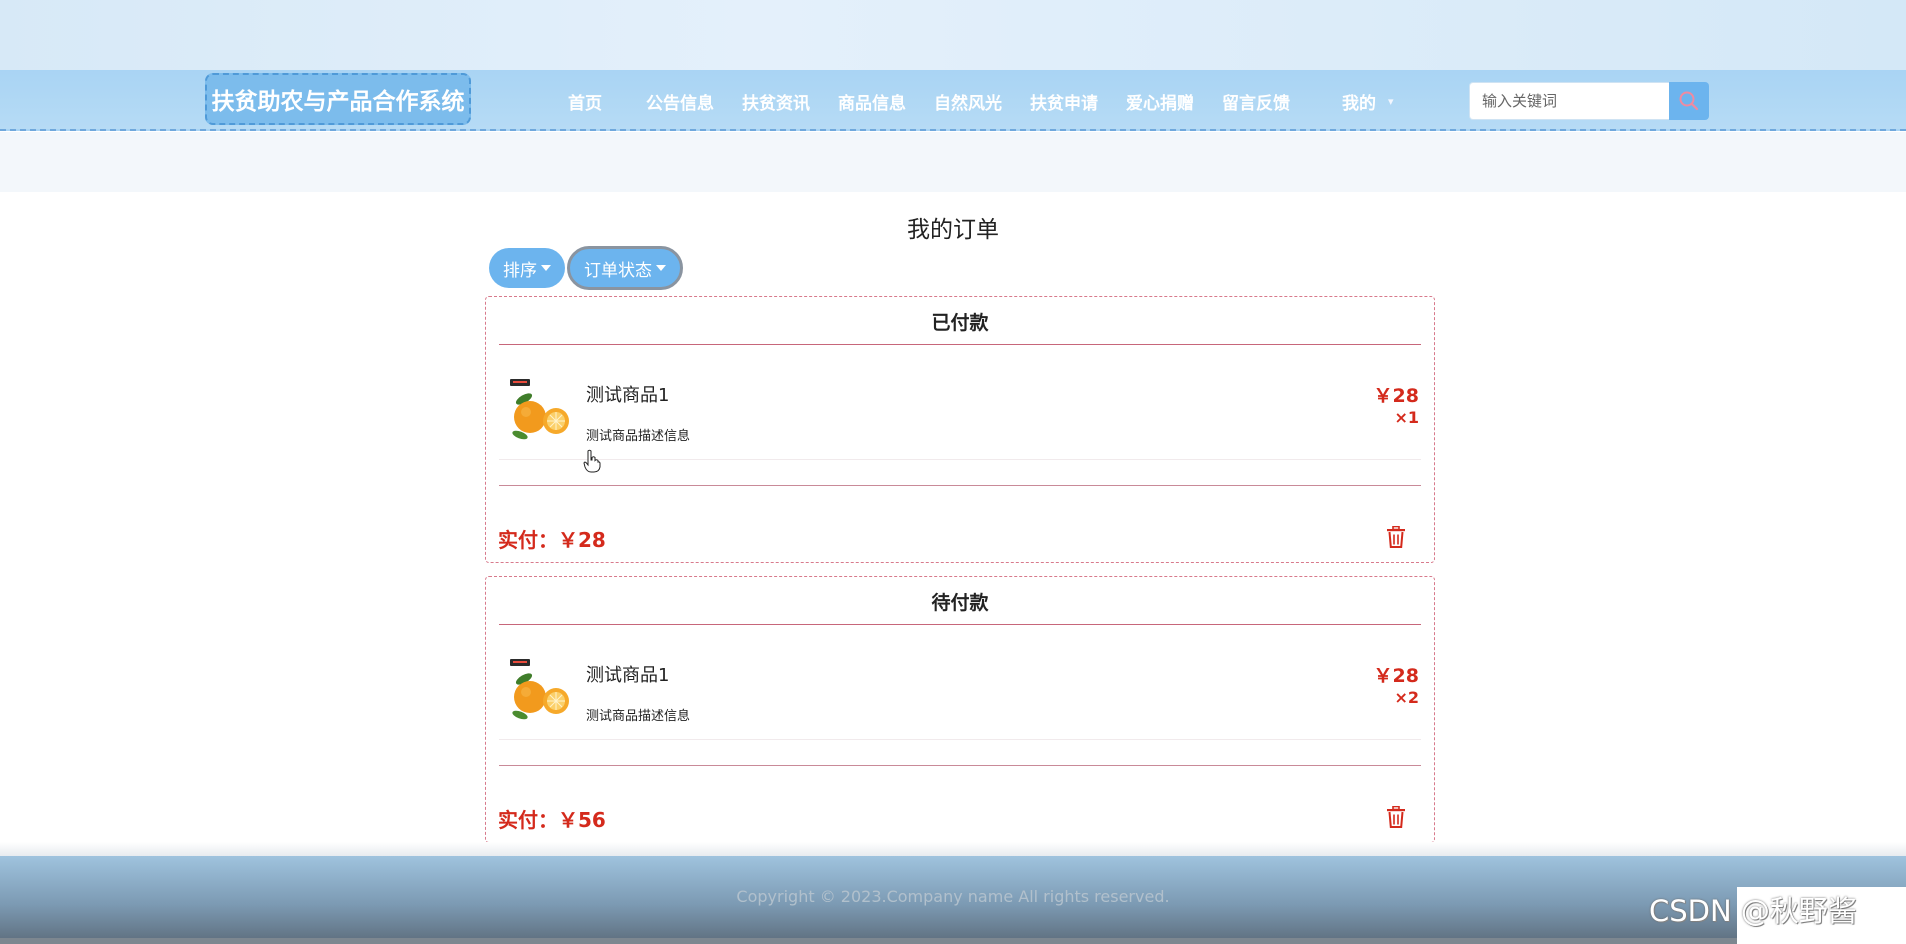  Describe the element at coordinates (953, 162) in the screenshot. I see `header-under-band` at that location.